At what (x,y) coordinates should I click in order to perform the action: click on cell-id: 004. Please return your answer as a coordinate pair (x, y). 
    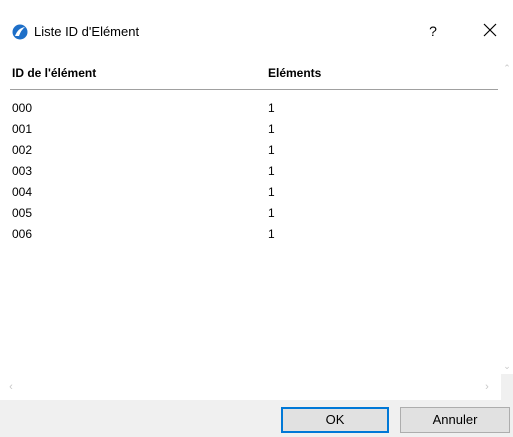
    Looking at the image, I should click on (22, 192).